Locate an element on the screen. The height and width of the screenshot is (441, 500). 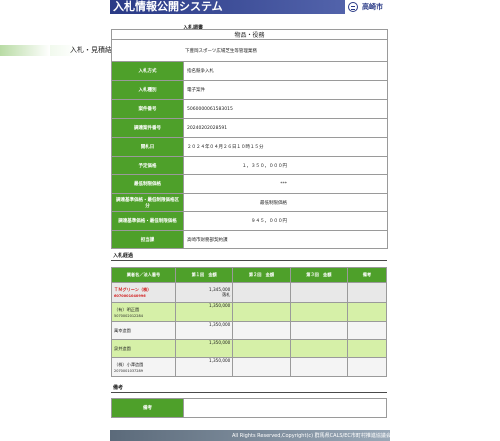
detail-label: 入札種別 is located at coordinates (147, 90).